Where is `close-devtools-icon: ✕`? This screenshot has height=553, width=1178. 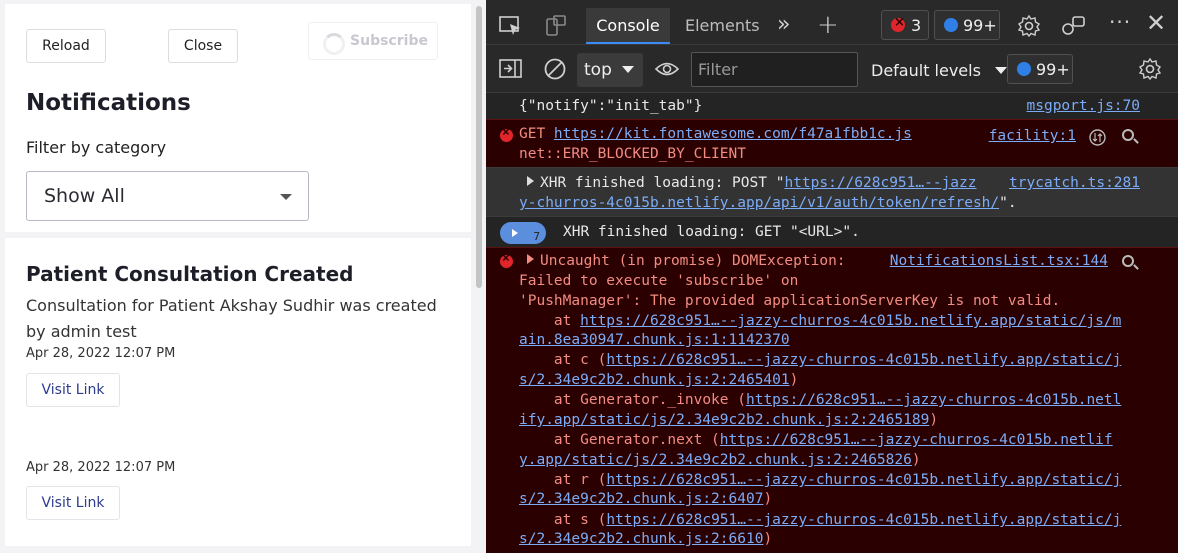
close-devtools-icon: ✕ is located at coordinates (1156, 23).